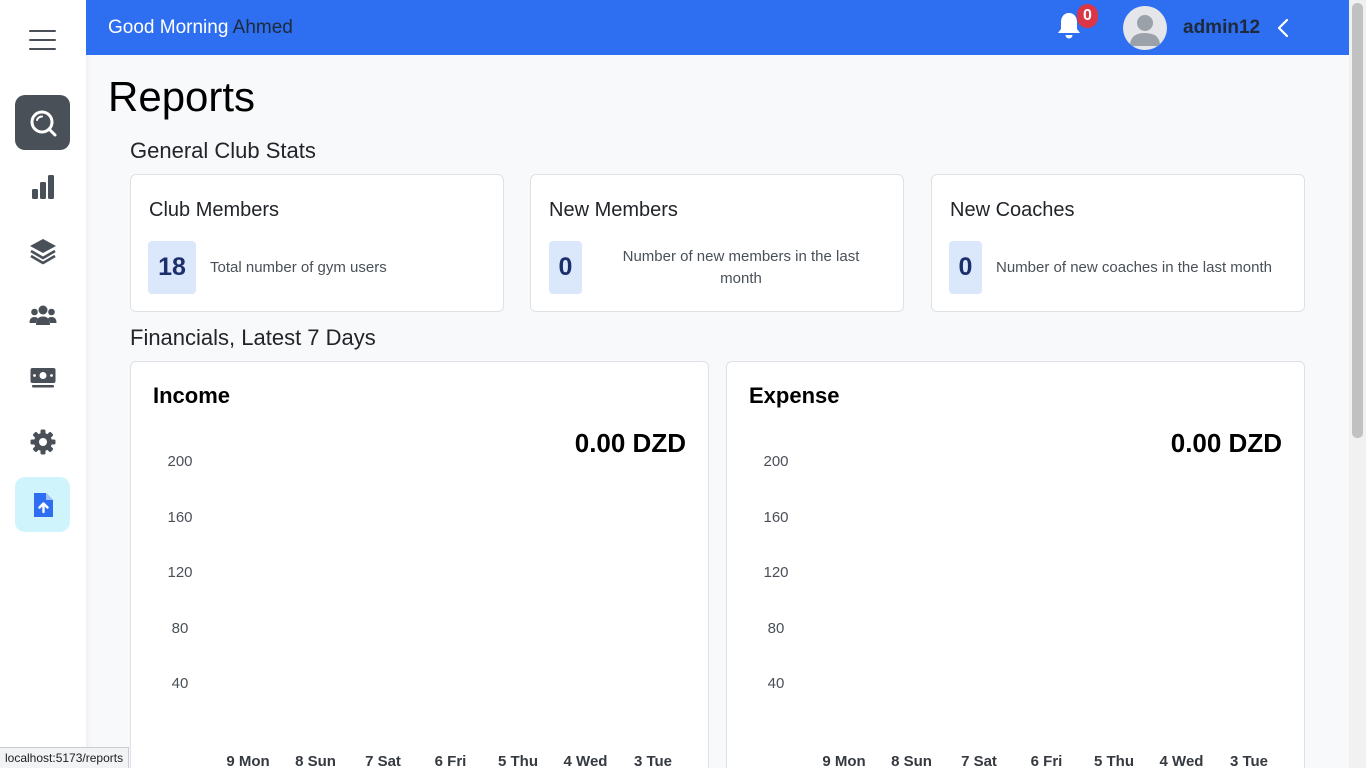  I want to click on file-upload-icon, so click(43, 504).